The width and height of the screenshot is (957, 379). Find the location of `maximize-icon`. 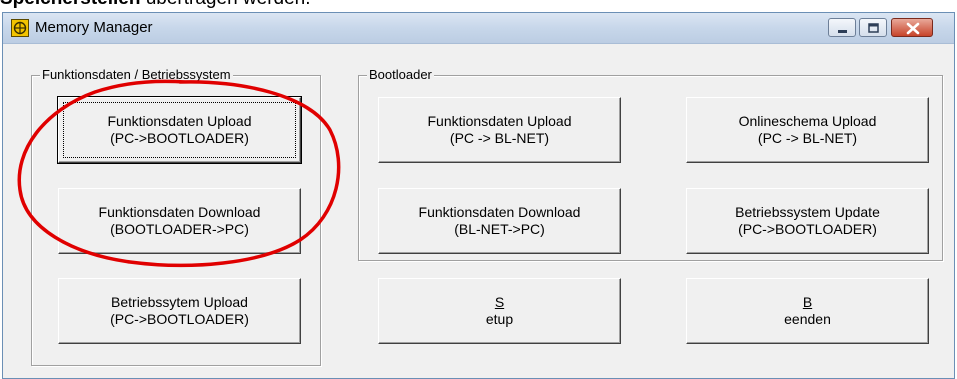

maximize-icon is located at coordinates (873, 28).